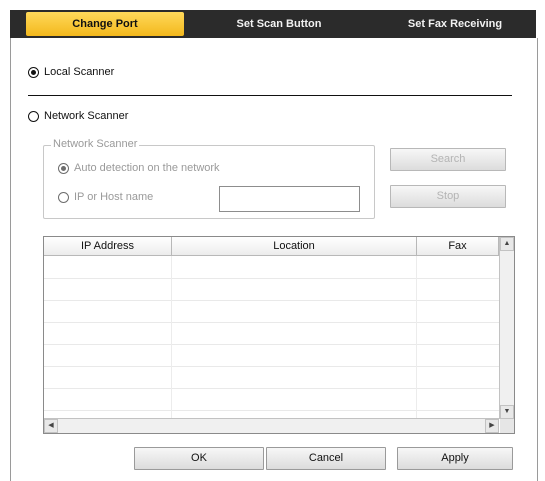  I want to click on local-scanner-radio, so click(33, 72).